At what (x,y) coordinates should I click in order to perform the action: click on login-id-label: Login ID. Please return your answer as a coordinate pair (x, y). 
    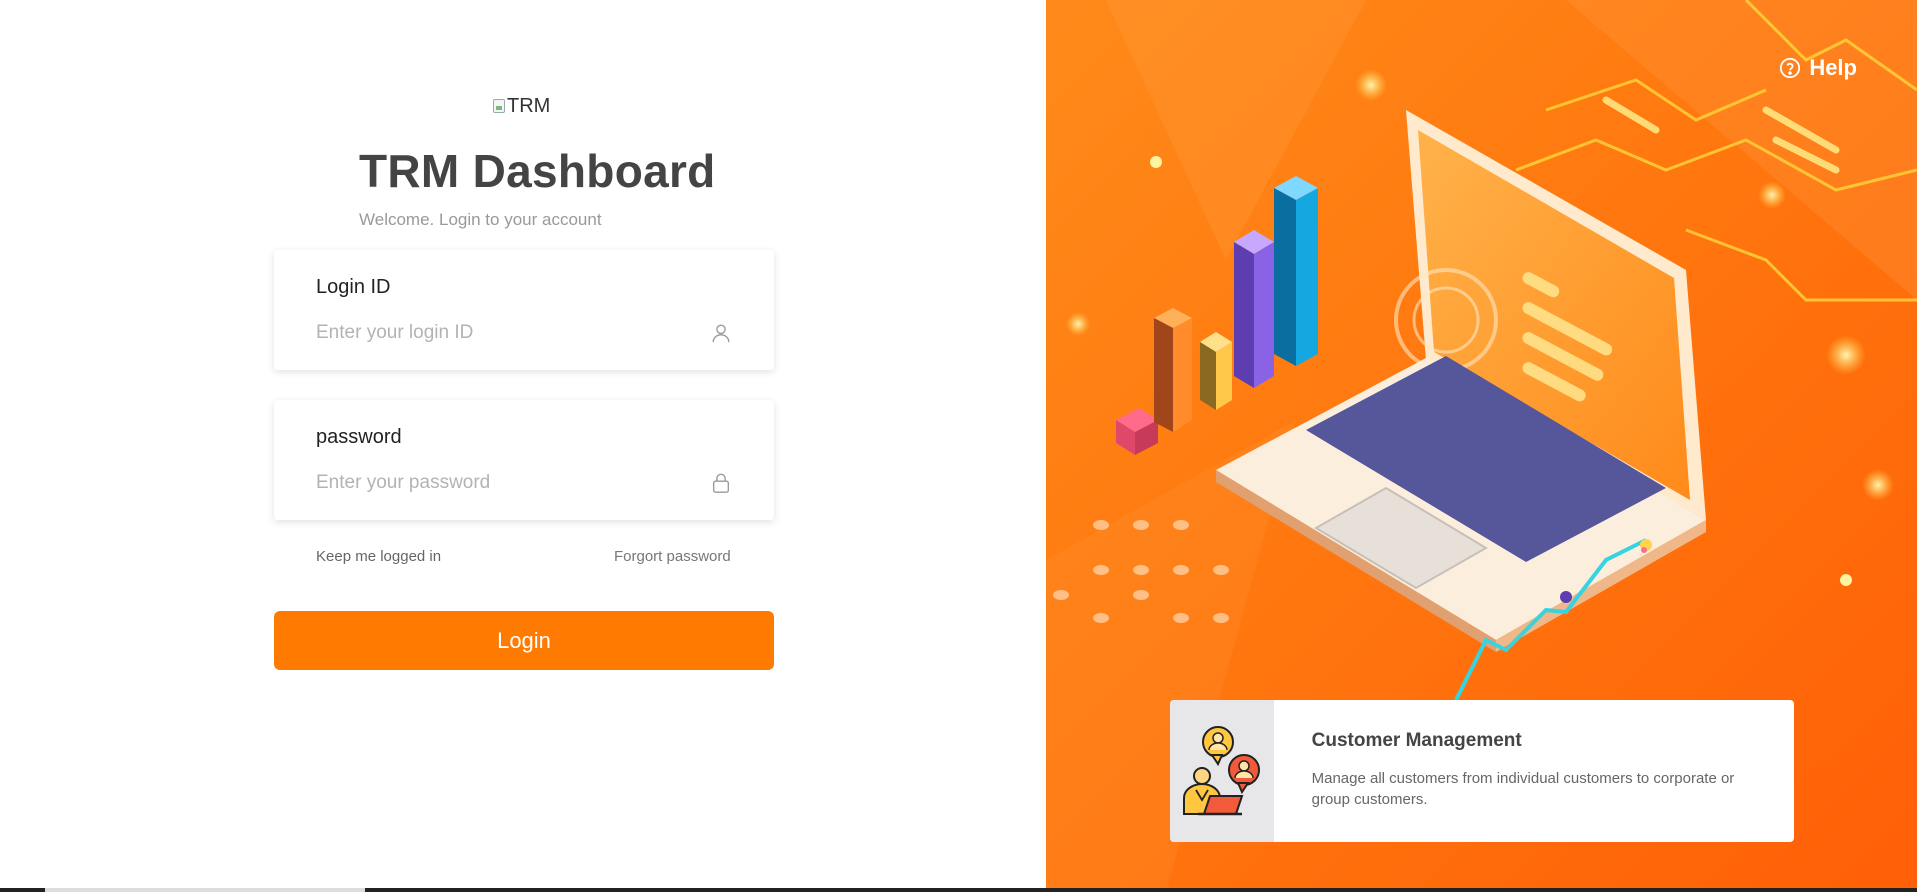
    Looking at the image, I should click on (353, 287).